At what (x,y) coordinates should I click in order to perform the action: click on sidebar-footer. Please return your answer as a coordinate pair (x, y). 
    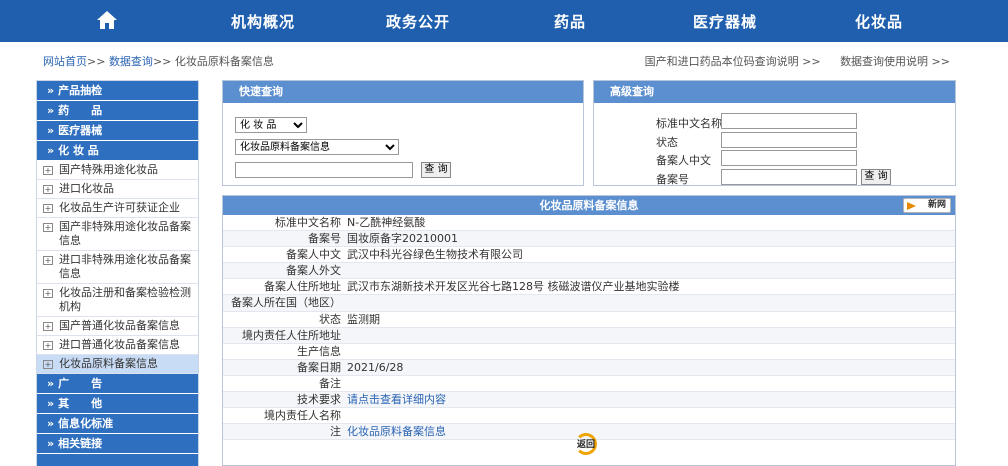
    Looking at the image, I should click on (117, 460).